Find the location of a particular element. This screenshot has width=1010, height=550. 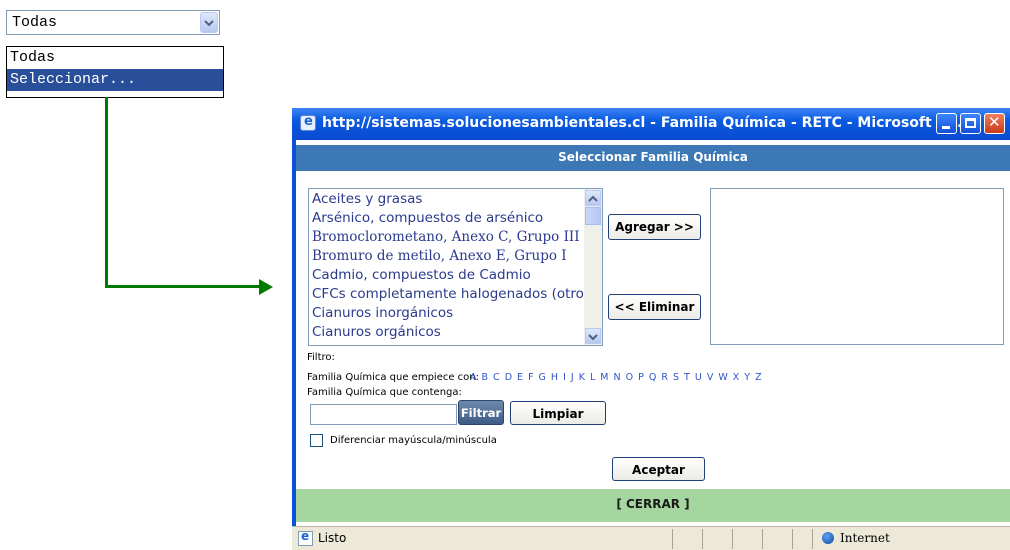

maximize-button is located at coordinates (970, 123).